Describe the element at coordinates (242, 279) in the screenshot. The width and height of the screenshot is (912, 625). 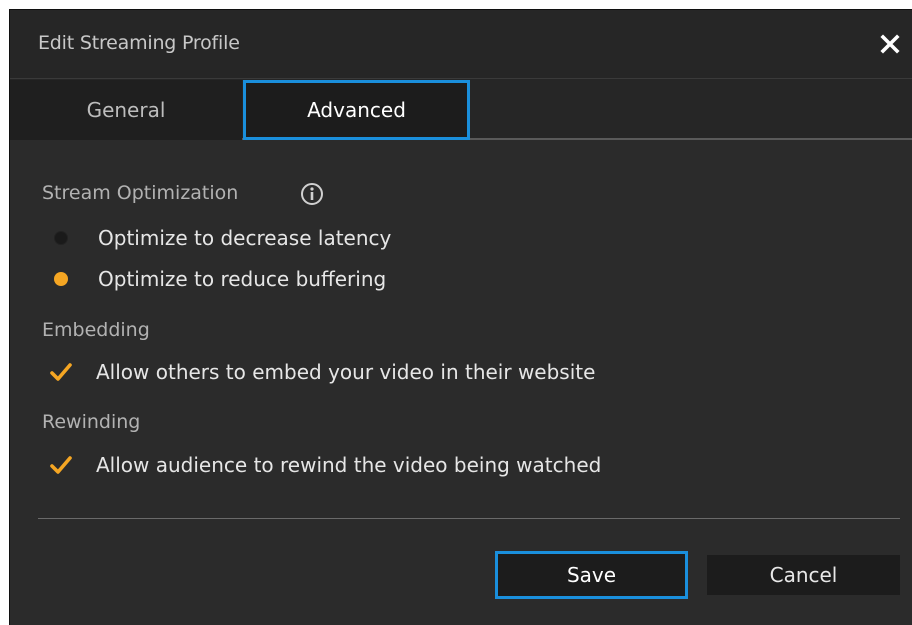
I see `radio-reduce-buffering-label: Optimize to reduce buffering` at that location.